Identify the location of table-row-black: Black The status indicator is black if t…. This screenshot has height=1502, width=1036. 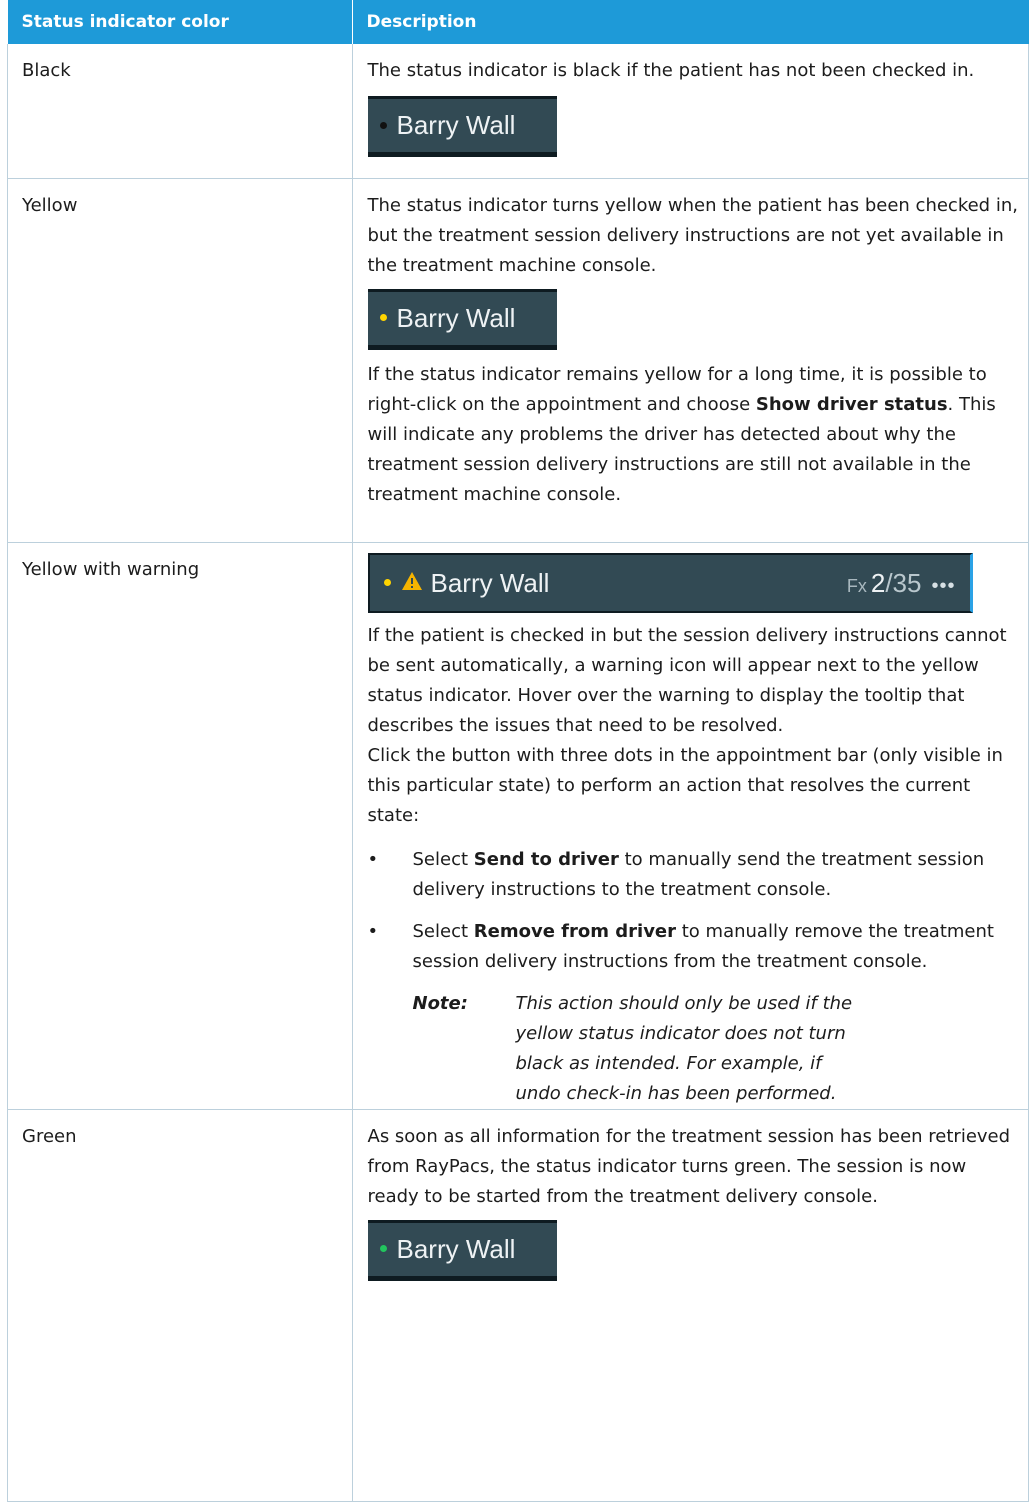
(518, 111).